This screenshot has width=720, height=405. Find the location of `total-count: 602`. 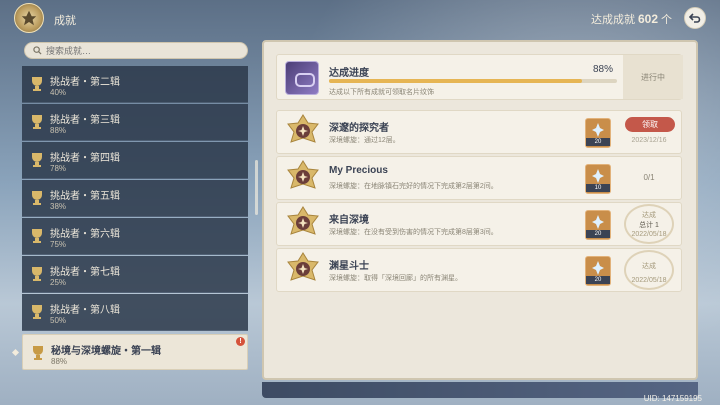

total-count: 602 is located at coordinates (647, 19).